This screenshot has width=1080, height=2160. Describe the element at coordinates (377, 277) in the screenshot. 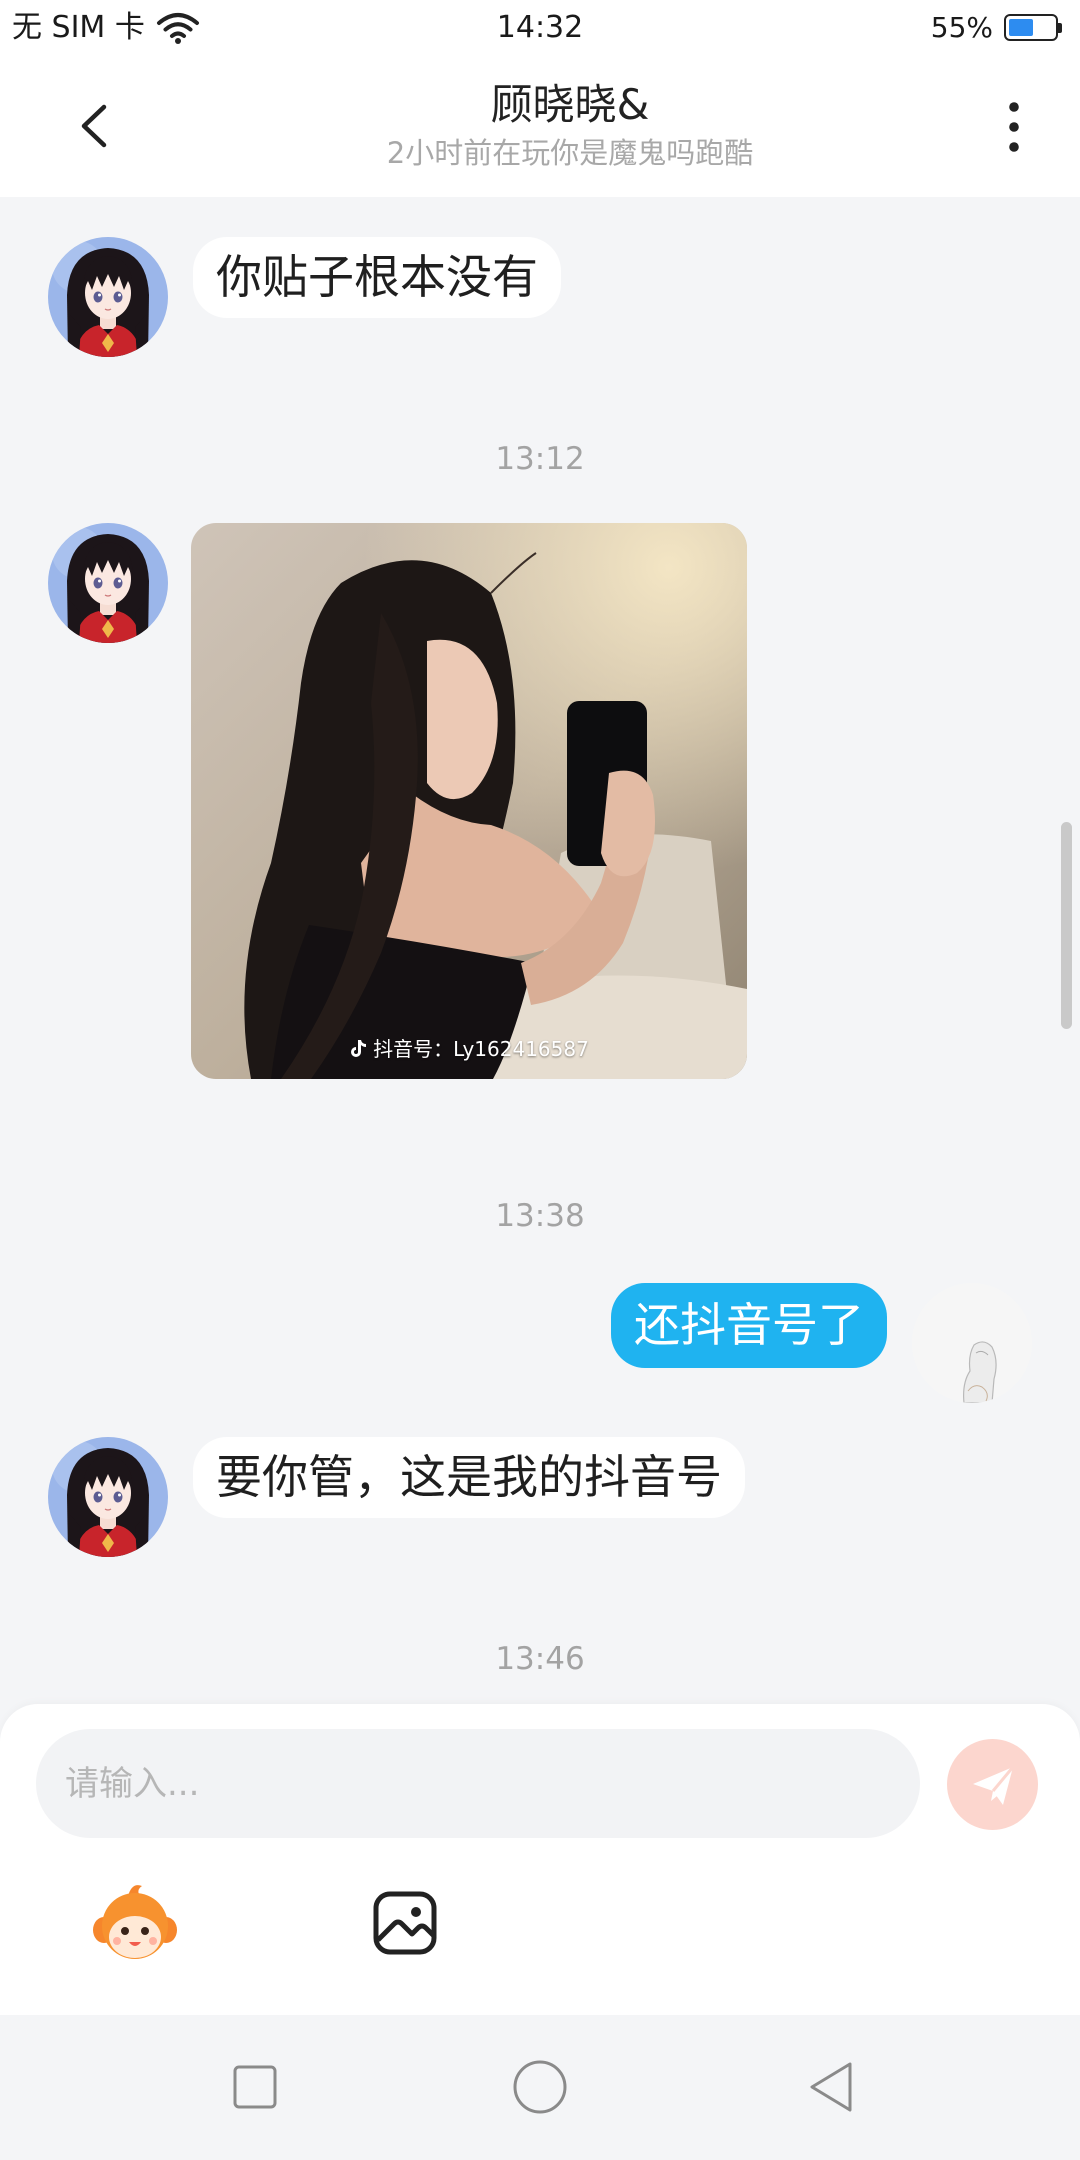

I see `message-bubble: 你贴子根本没有` at that location.